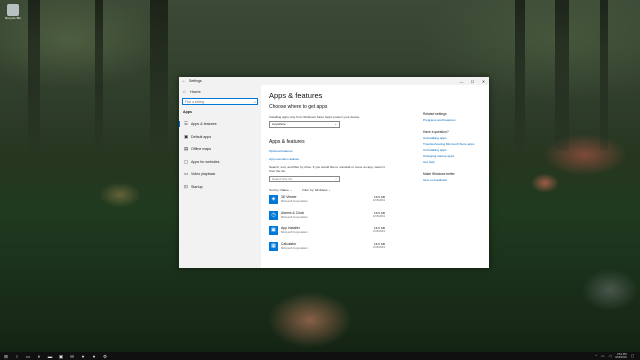 This screenshot has width=640, height=360. What do you see at coordinates (609, 356) in the screenshot?
I see `volume-icon: ◁` at bounding box center [609, 356].